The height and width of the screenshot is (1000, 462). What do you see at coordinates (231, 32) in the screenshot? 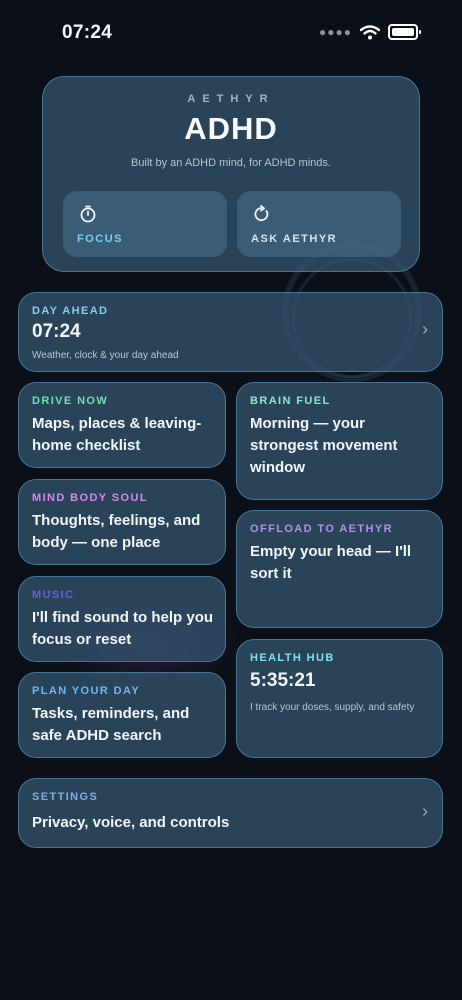
I see `status-bar: 07:24 ●●●●` at bounding box center [231, 32].